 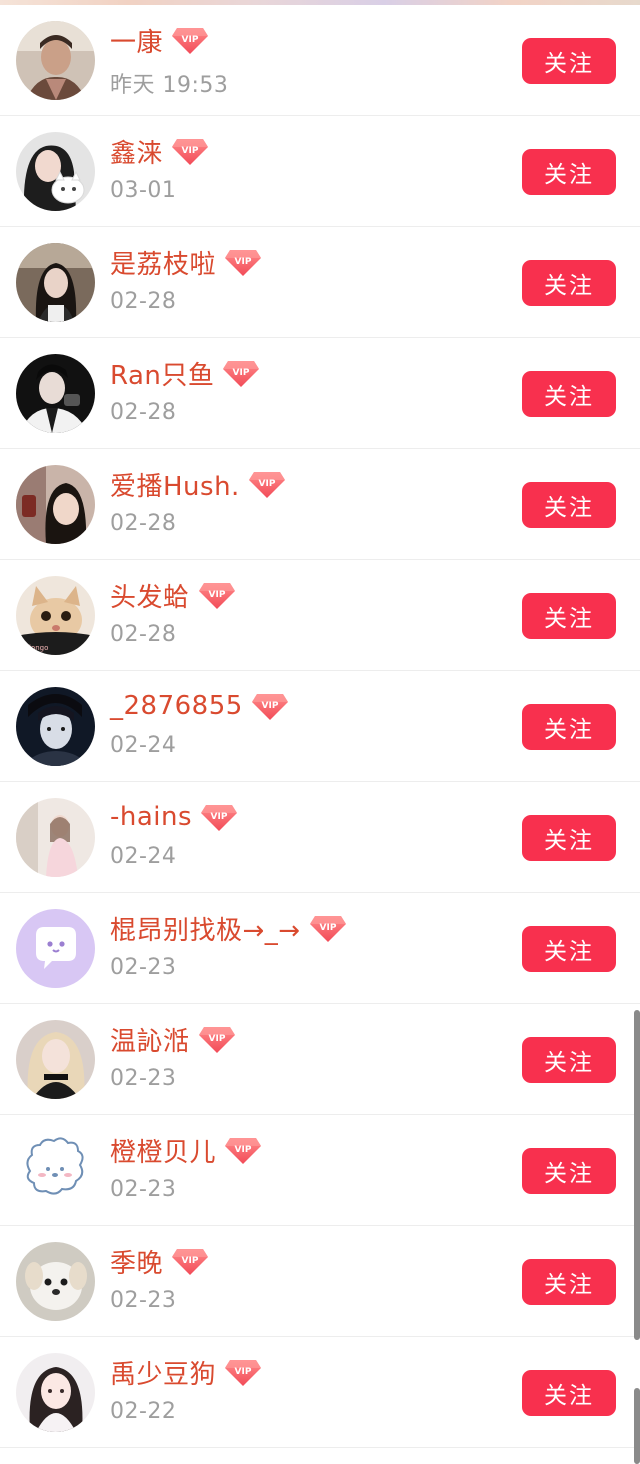 What do you see at coordinates (150, 1039) in the screenshot?
I see `user-name: 温訫湉` at bounding box center [150, 1039].